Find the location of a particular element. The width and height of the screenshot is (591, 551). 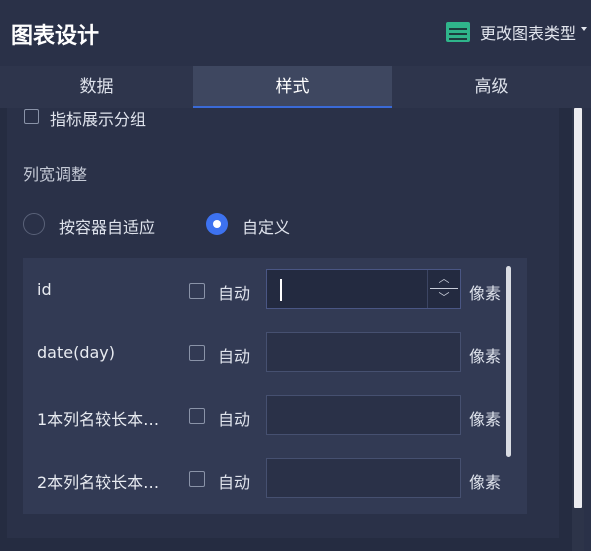

text-cursor is located at coordinates (281, 290).